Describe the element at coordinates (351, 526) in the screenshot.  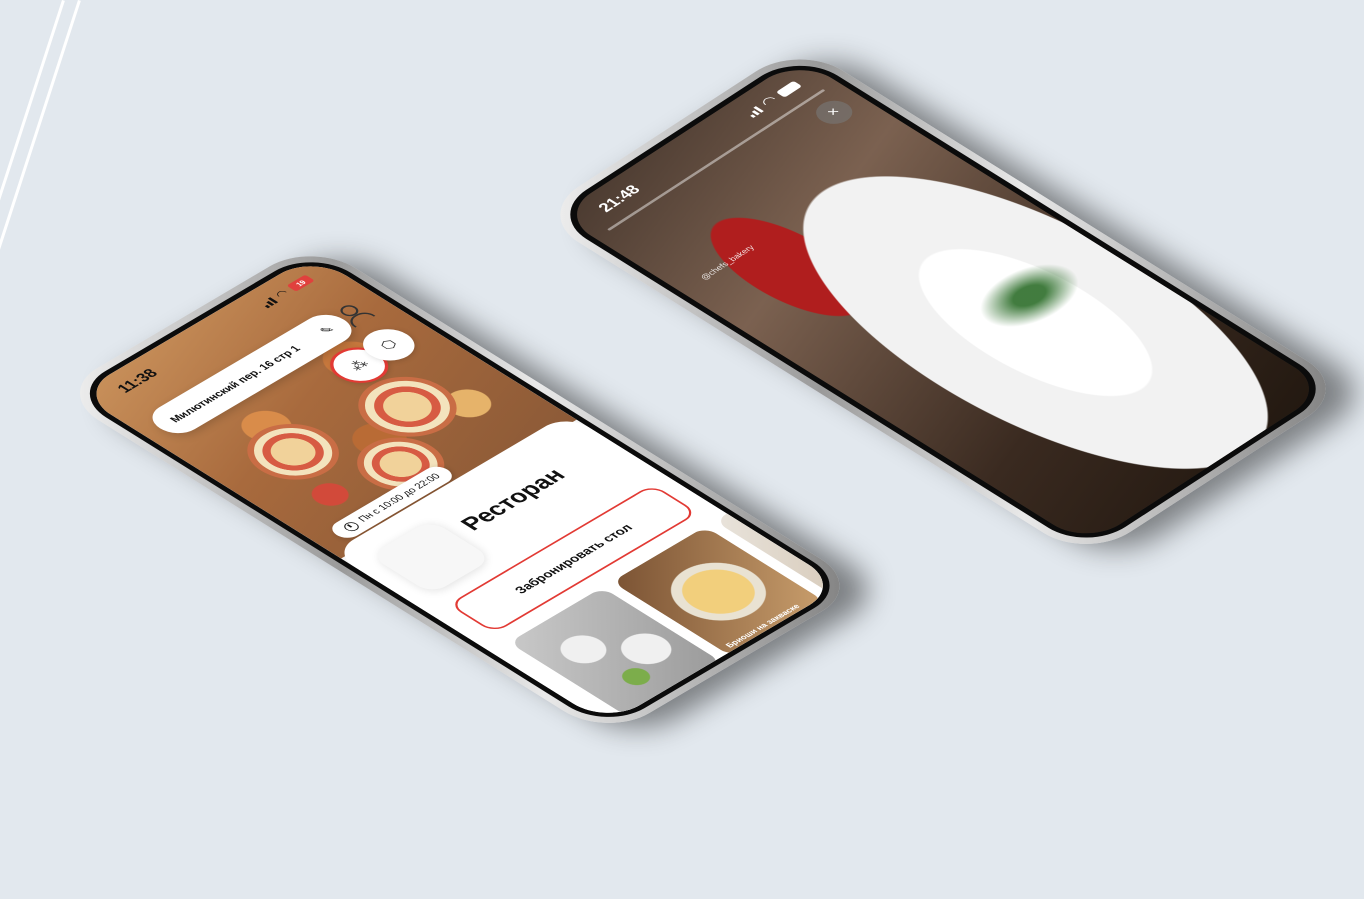
I see `clock-icon` at that location.